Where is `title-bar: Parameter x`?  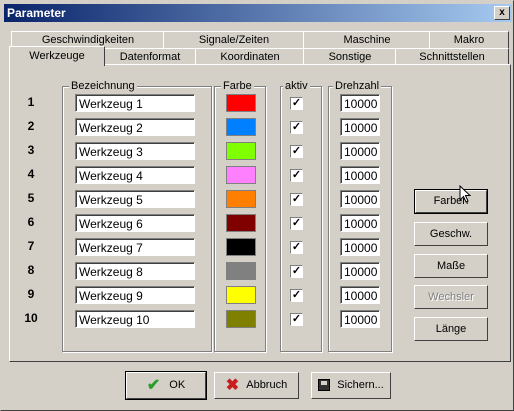
title-bar: Parameter x is located at coordinates (258, 13).